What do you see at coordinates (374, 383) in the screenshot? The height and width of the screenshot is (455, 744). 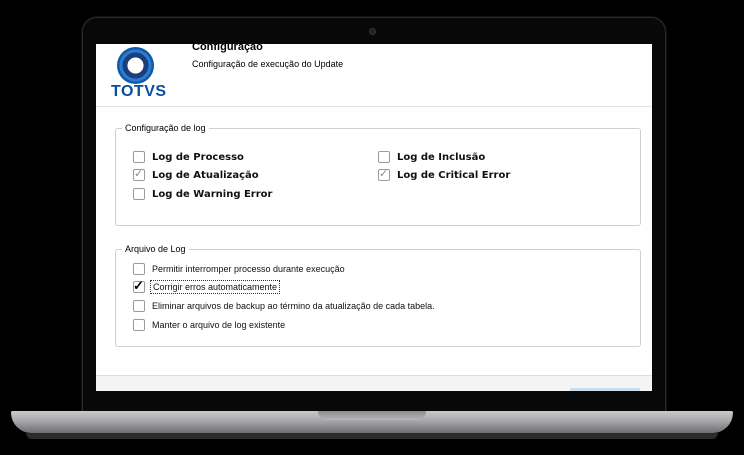 I see `footer-bar` at bounding box center [374, 383].